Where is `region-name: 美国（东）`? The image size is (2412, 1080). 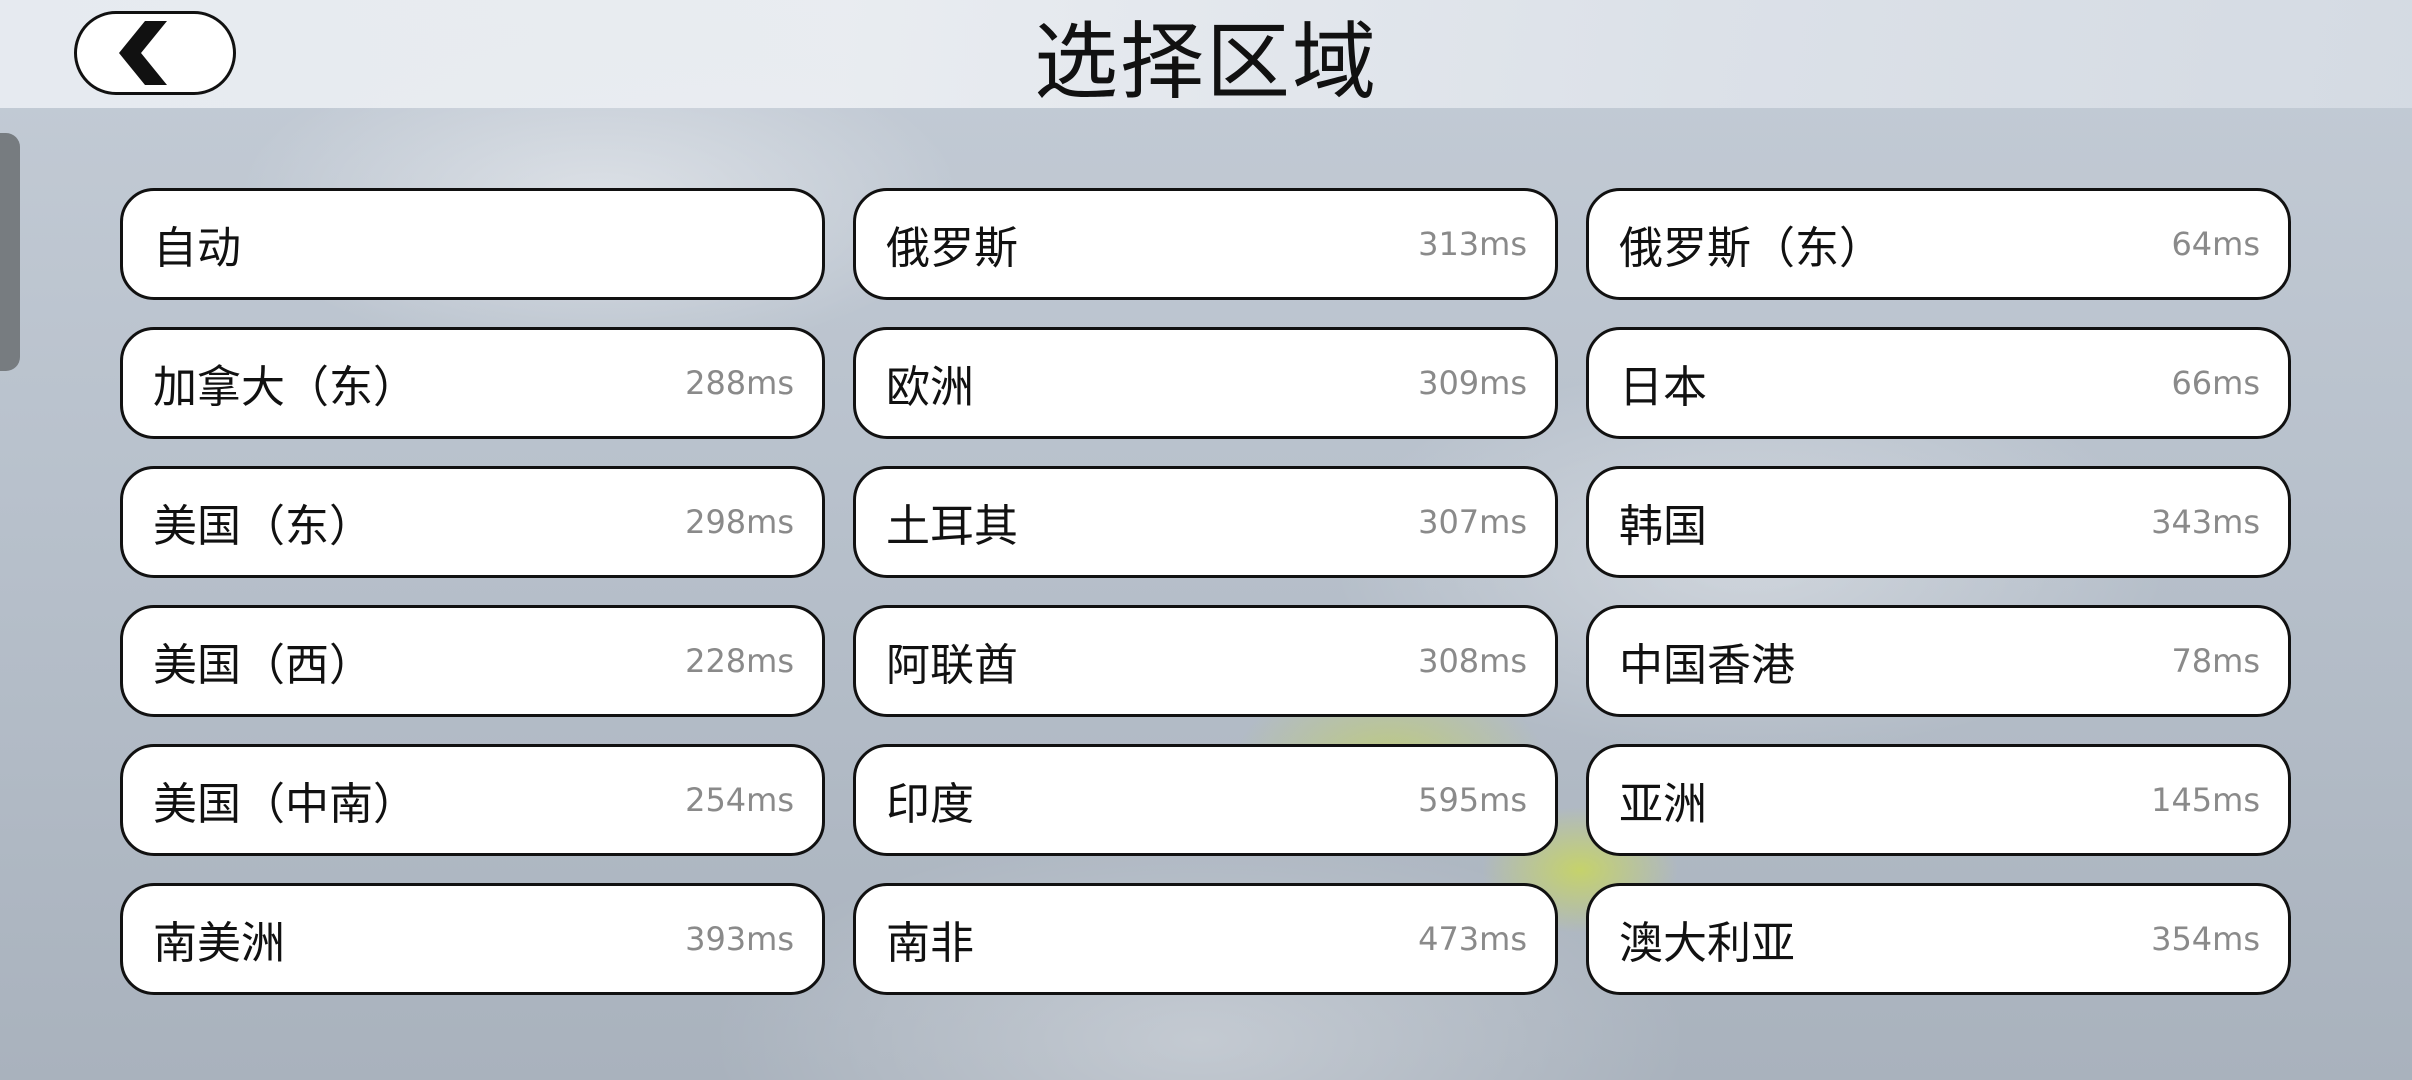 region-name: 美国（东） is located at coordinates (263, 526).